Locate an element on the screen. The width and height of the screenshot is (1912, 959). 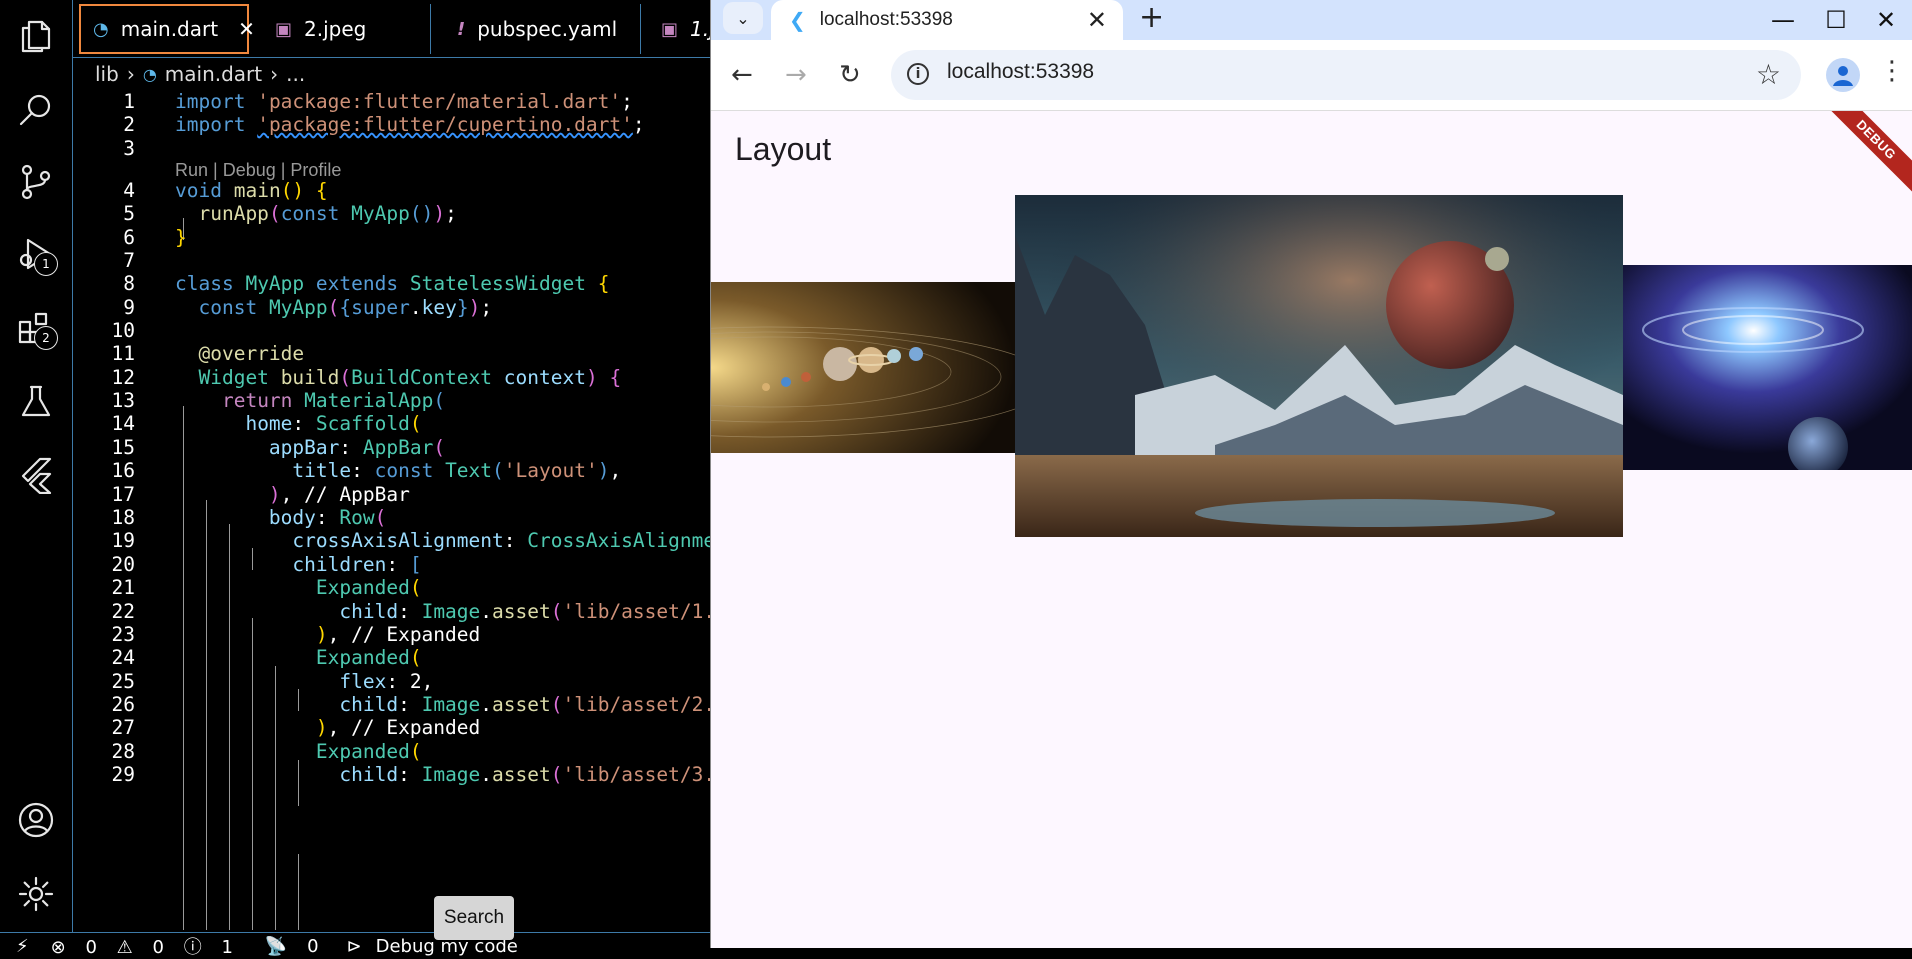
testing-flask-icon is located at coordinates (36, 402).